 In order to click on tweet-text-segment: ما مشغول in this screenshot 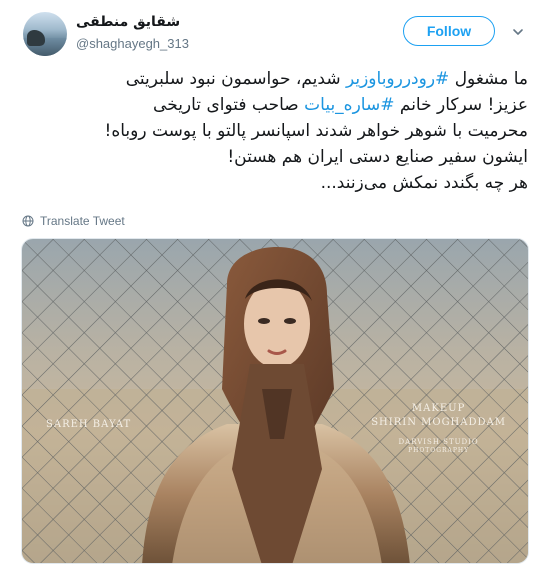, I will do `click(488, 79)`.